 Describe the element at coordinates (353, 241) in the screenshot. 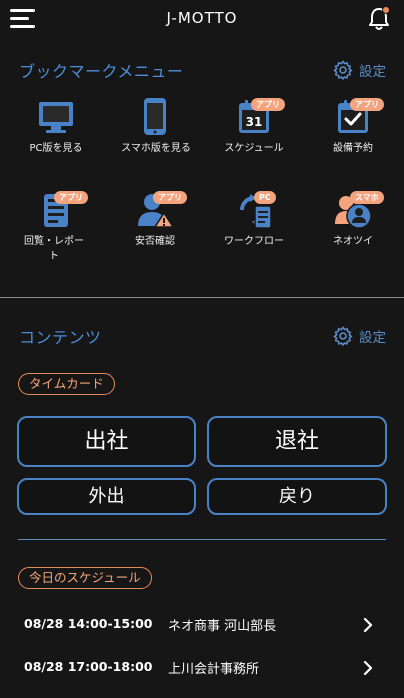

I see `bookmark-label: ネオツイ` at that location.